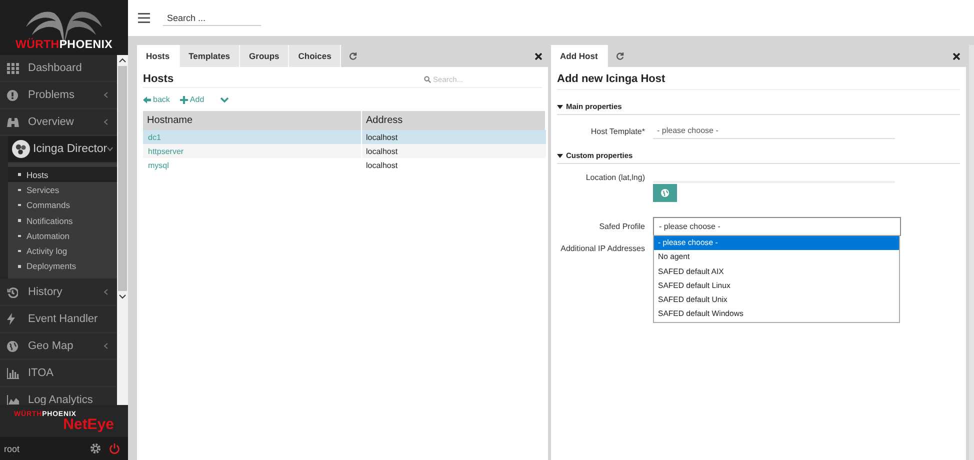 The height and width of the screenshot is (460, 974). What do you see at coordinates (70, 149) in the screenshot?
I see `nav-label: Icinga Director` at bounding box center [70, 149].